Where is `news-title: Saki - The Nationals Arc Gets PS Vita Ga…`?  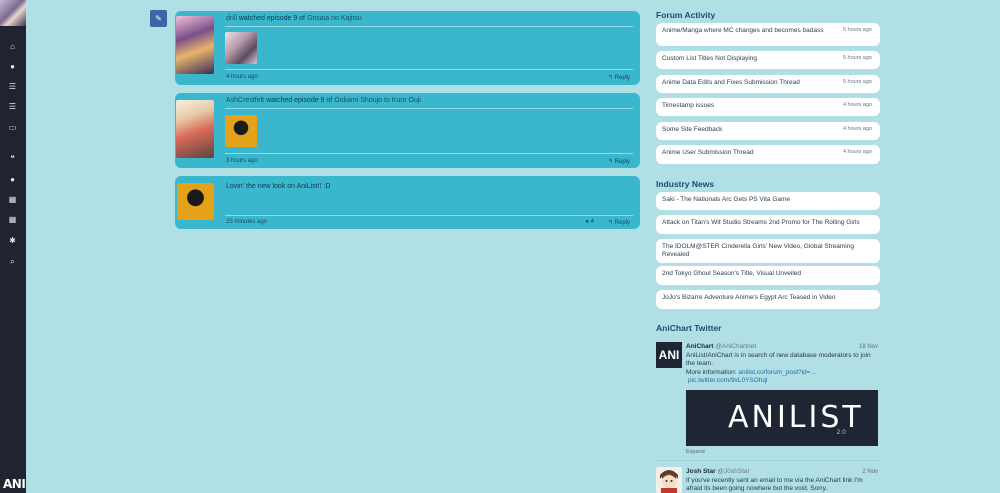 news-title: Saki - The Nationals Arc Gets PS Vita Ga… is located at coordinates (726, 199).